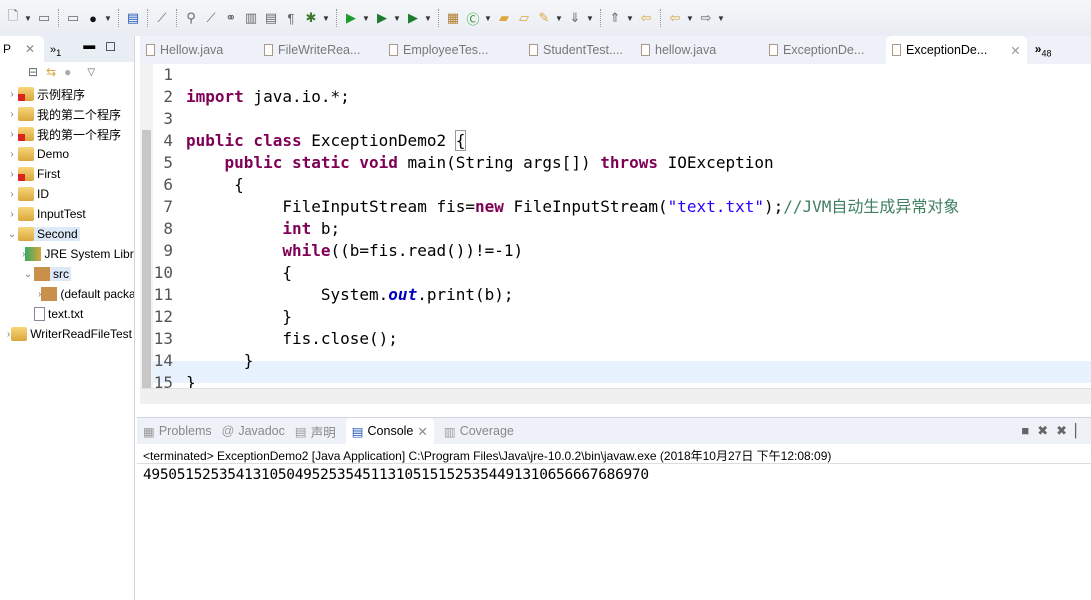 This screenshot has height=600, width=1091. What do you see at coordinates (253, 431) in the screenshot?
I see `tab-javadoc: @ Javadoc` at bounding box center [253, 431].